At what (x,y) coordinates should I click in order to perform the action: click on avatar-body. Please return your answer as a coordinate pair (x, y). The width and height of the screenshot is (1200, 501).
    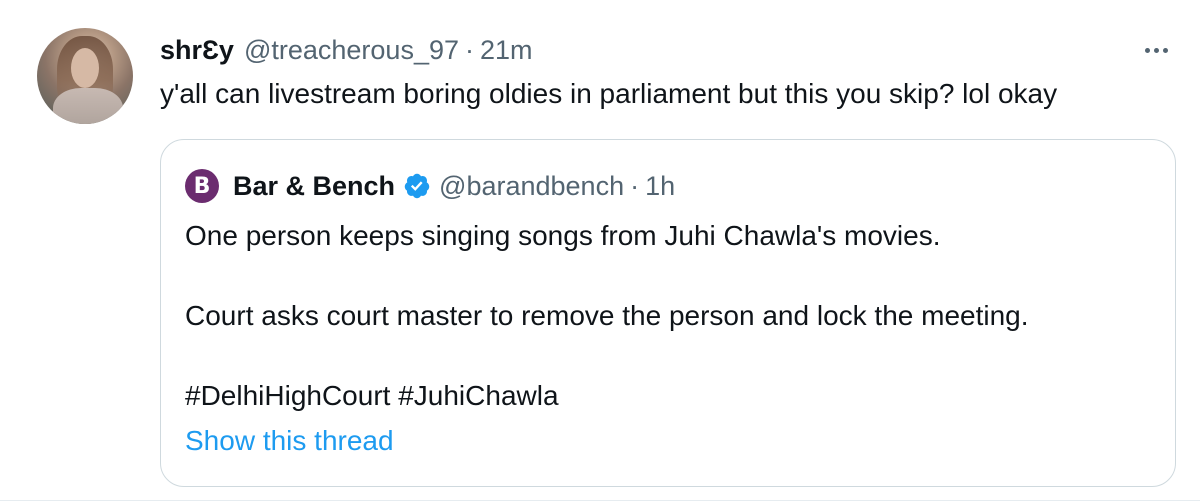
    Looking at the image, I should click on (88, 106).